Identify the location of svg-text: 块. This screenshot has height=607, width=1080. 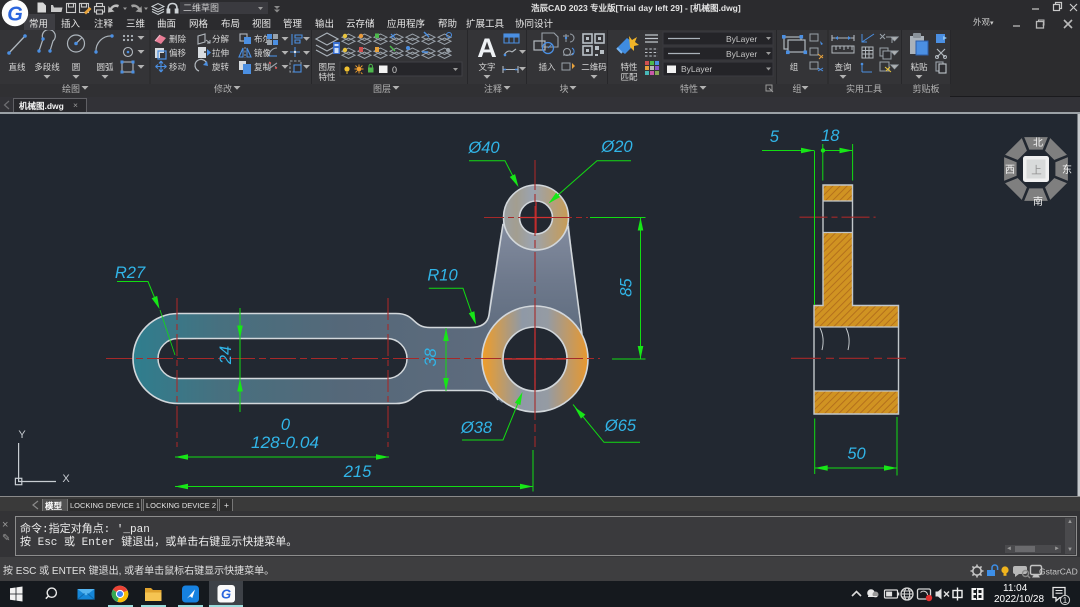
(563, 88).